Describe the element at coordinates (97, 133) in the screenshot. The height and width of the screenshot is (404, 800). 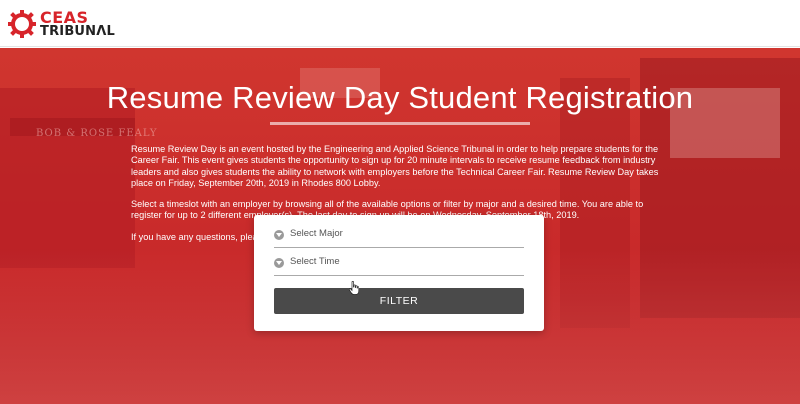
I see `background-sign-text: BOB & ROSE FEALY` at that location.